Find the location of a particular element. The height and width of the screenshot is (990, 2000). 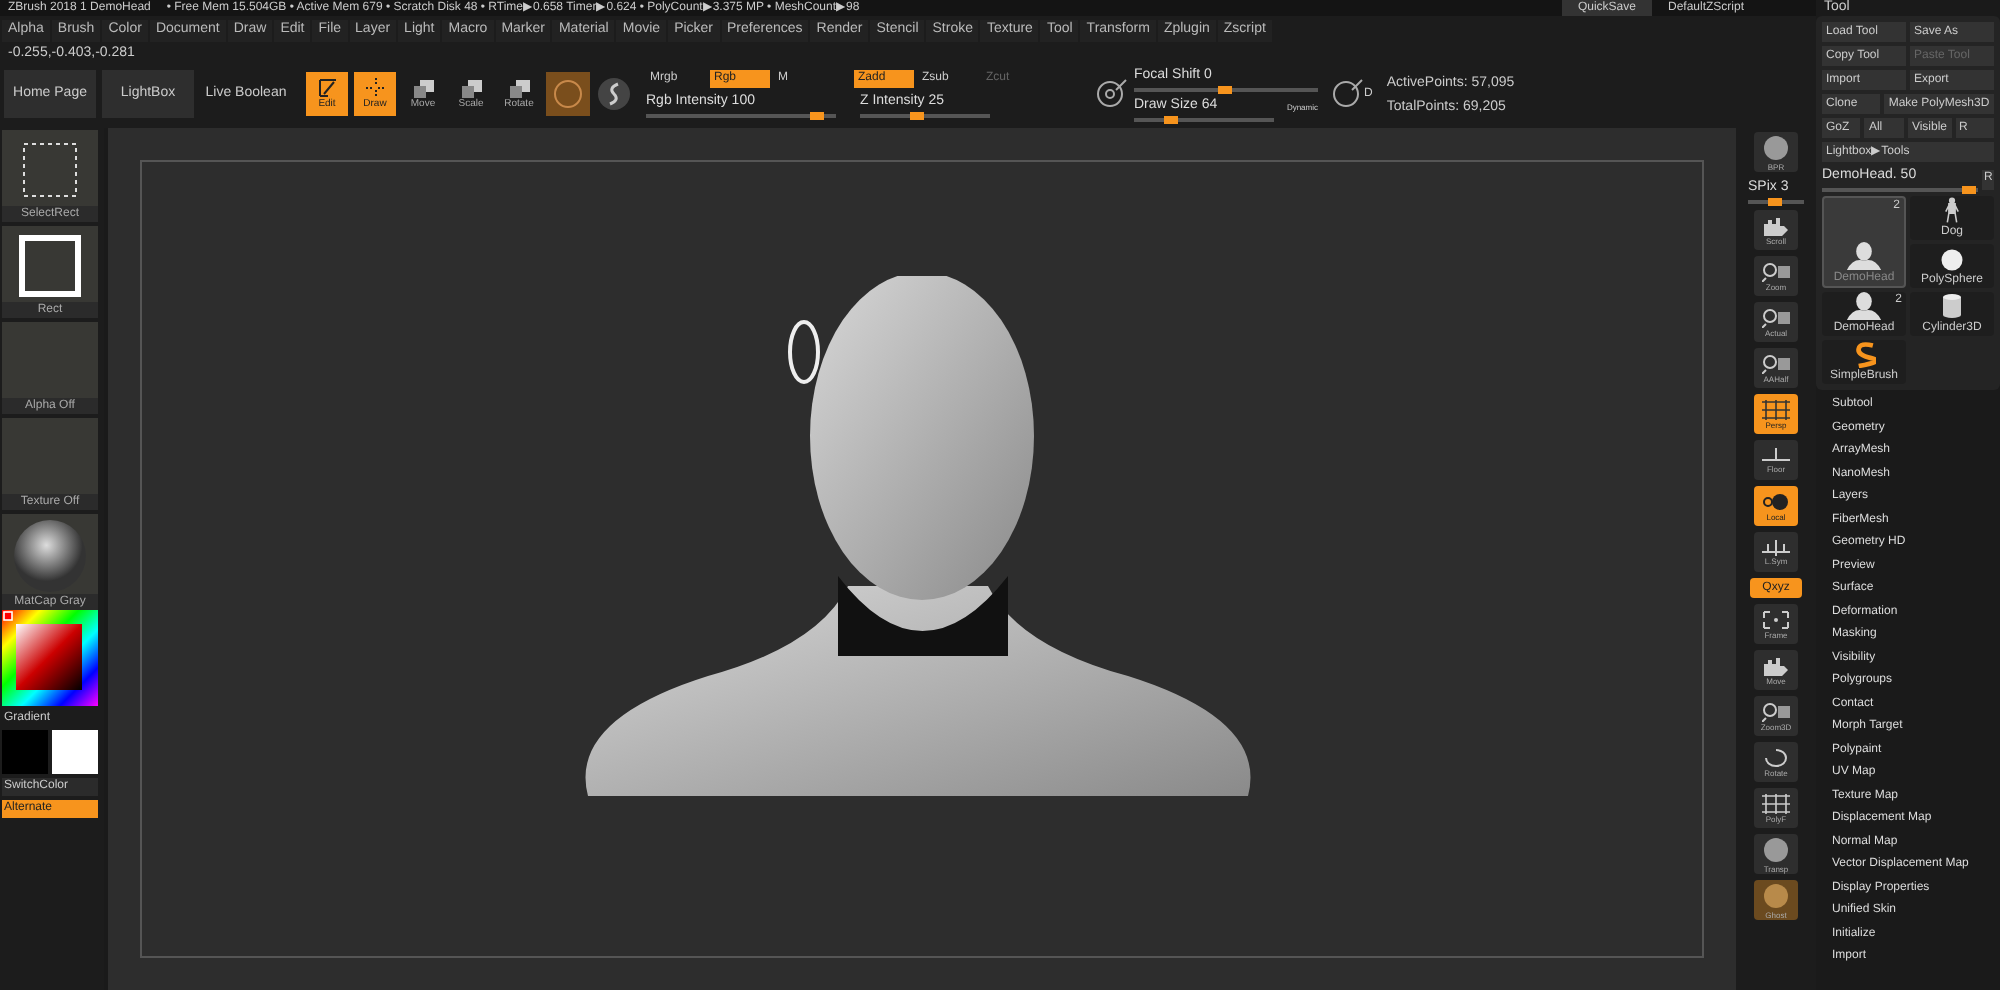

local-icon is located at coordinates (1776, 501).